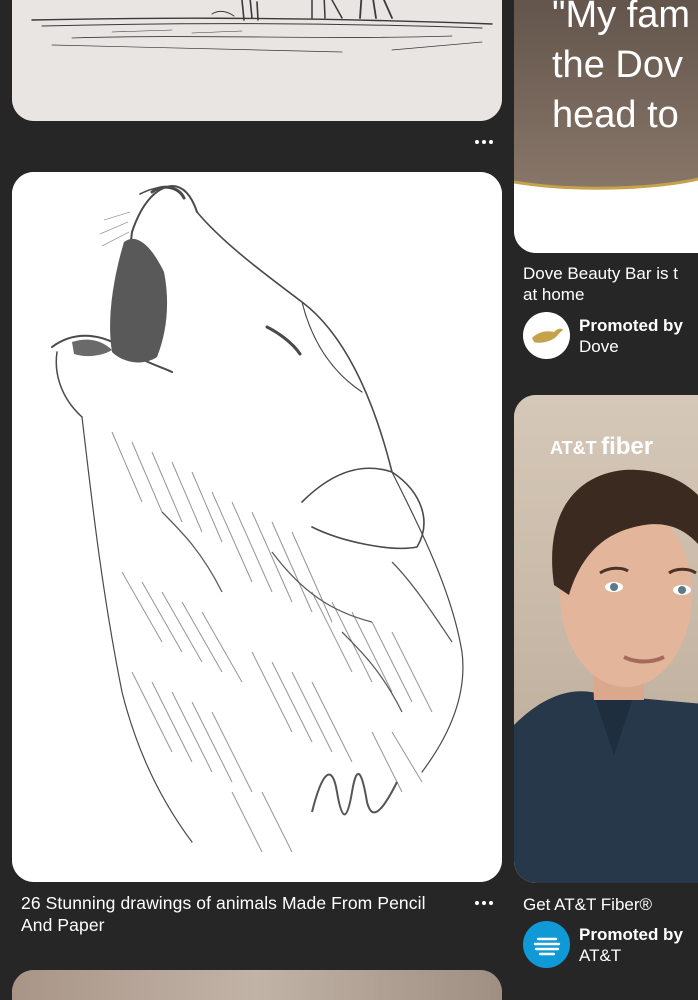 The image size is (698, 1000). I want to click on ad-image-quote: "My fam the Dov head to, so click(621, 70).